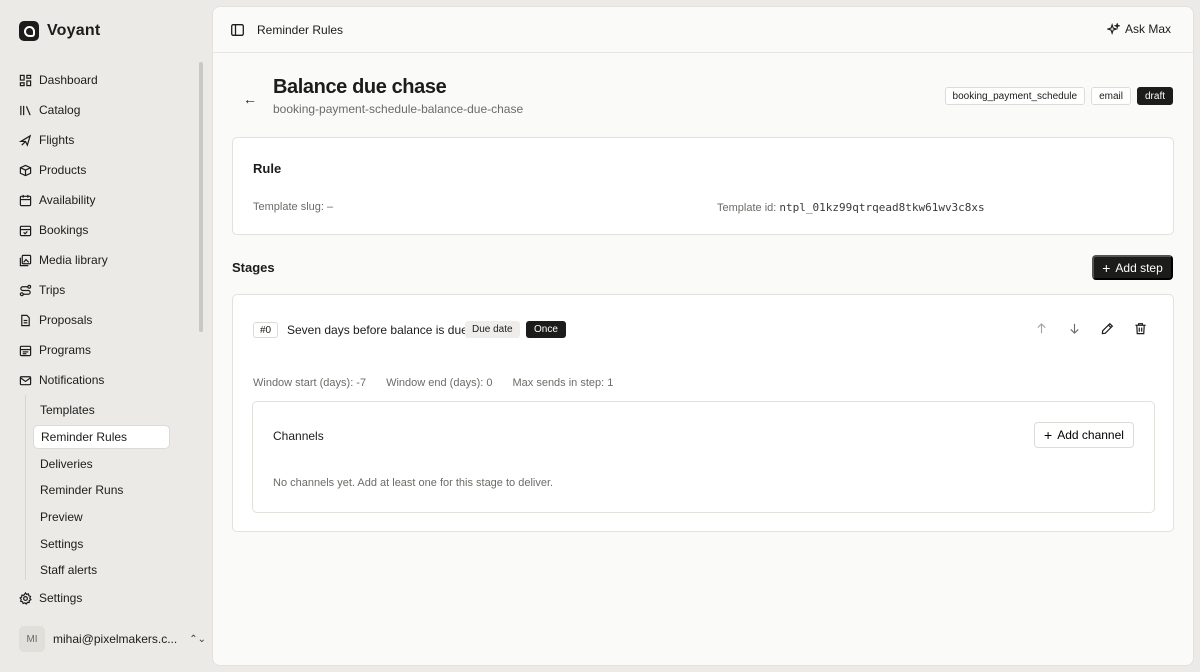  What do you see at coordinates (563, 383) in the screenshot?
I see `max-sends: Max sends in step: 1` at bounding box center [563, 383].